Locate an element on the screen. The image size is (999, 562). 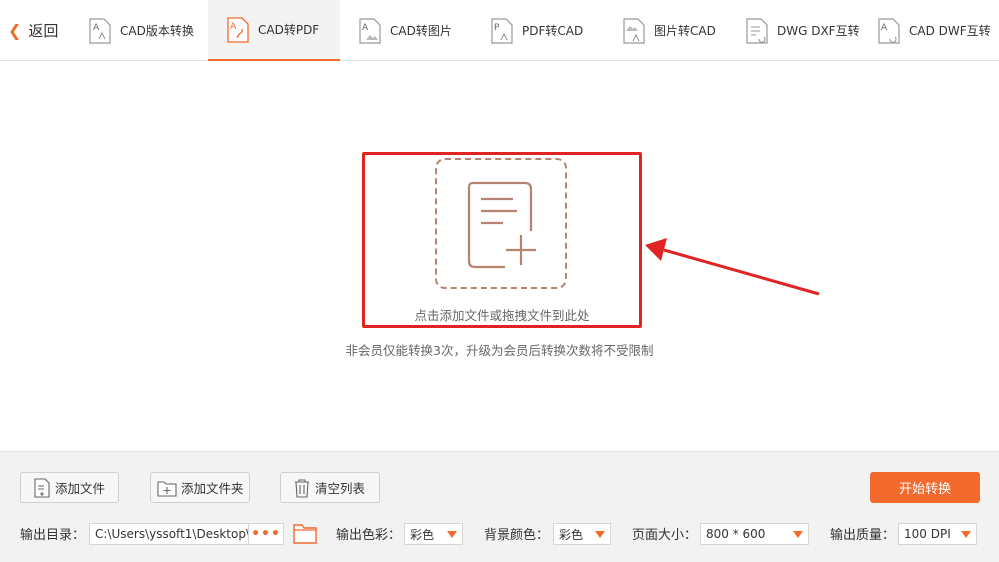
add-file-button: 添加文件 is located at coordinates (69, 487).